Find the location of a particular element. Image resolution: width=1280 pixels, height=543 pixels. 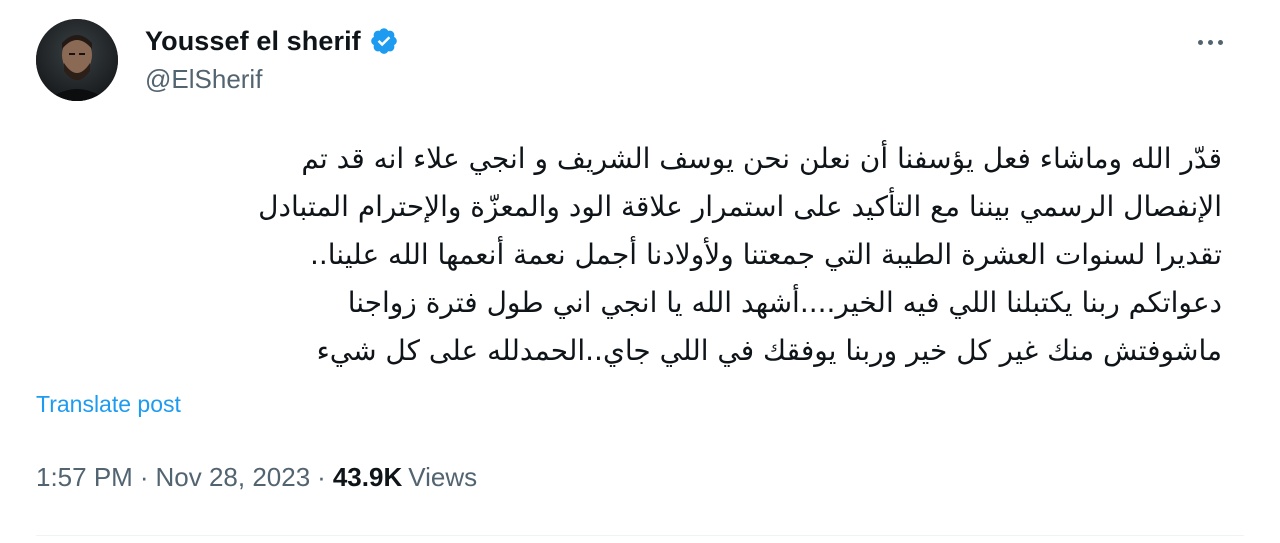

more-options-button is located at coordinates (1210, 42).